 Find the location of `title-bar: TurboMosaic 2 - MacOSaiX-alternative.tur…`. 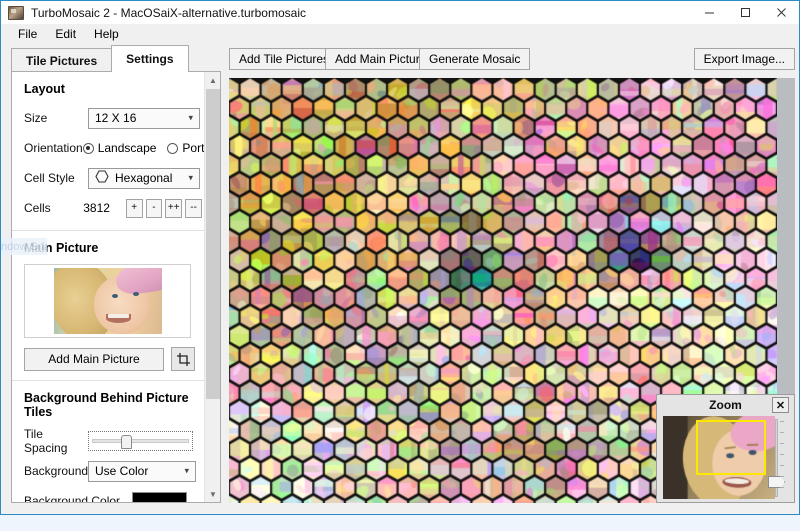

title-bar: TurboMosaic 2 - MacOSaiX-alternative.tur… is located at coordinates (400, 12).